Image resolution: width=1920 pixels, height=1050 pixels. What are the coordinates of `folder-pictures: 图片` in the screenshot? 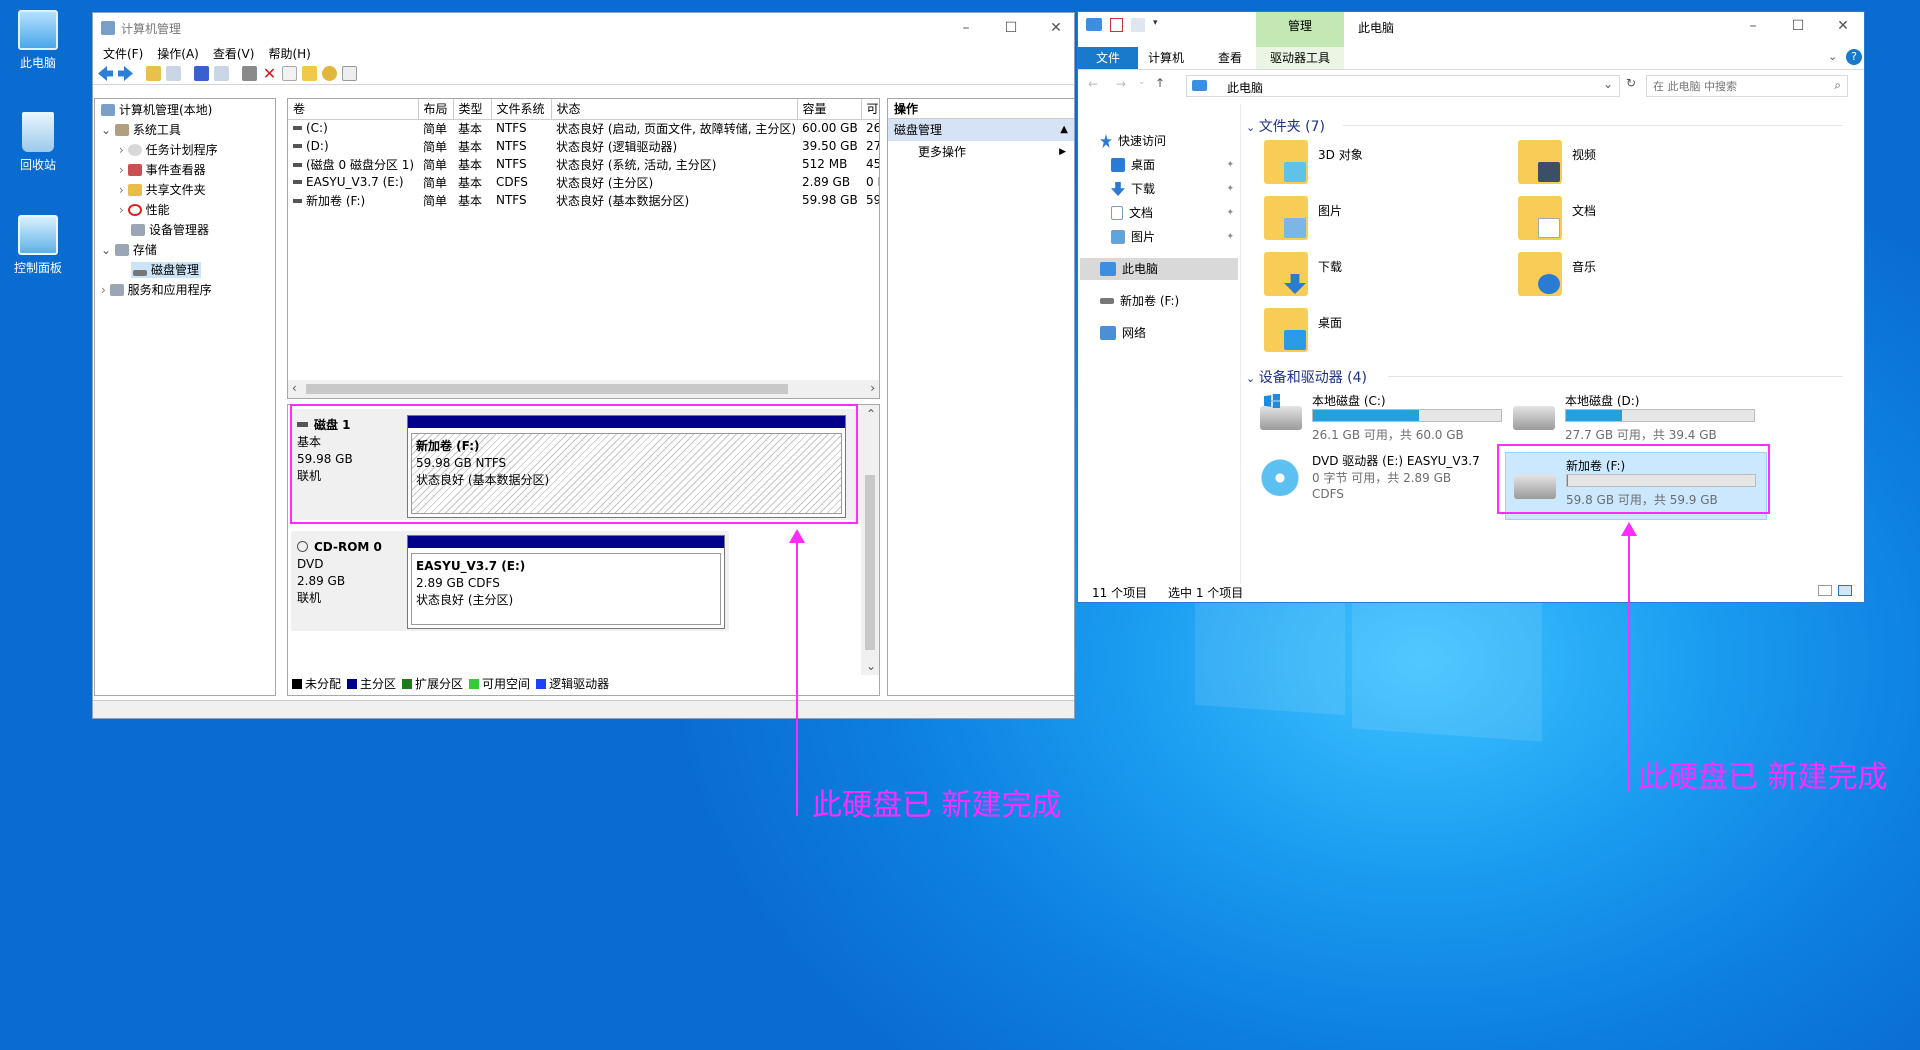 It's located at (1384, 222).